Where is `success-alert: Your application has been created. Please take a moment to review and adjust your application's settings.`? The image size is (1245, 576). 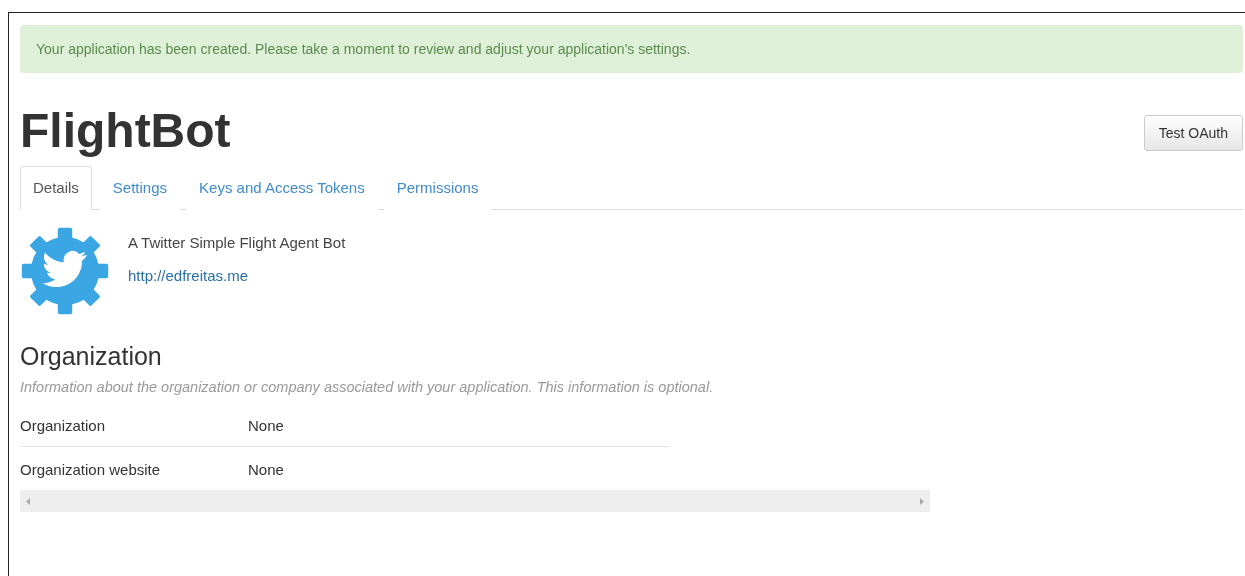
success-alert: Your application has been created. Please take a moment to review and adjust your application's settings. is located at coordinates (631, 49).